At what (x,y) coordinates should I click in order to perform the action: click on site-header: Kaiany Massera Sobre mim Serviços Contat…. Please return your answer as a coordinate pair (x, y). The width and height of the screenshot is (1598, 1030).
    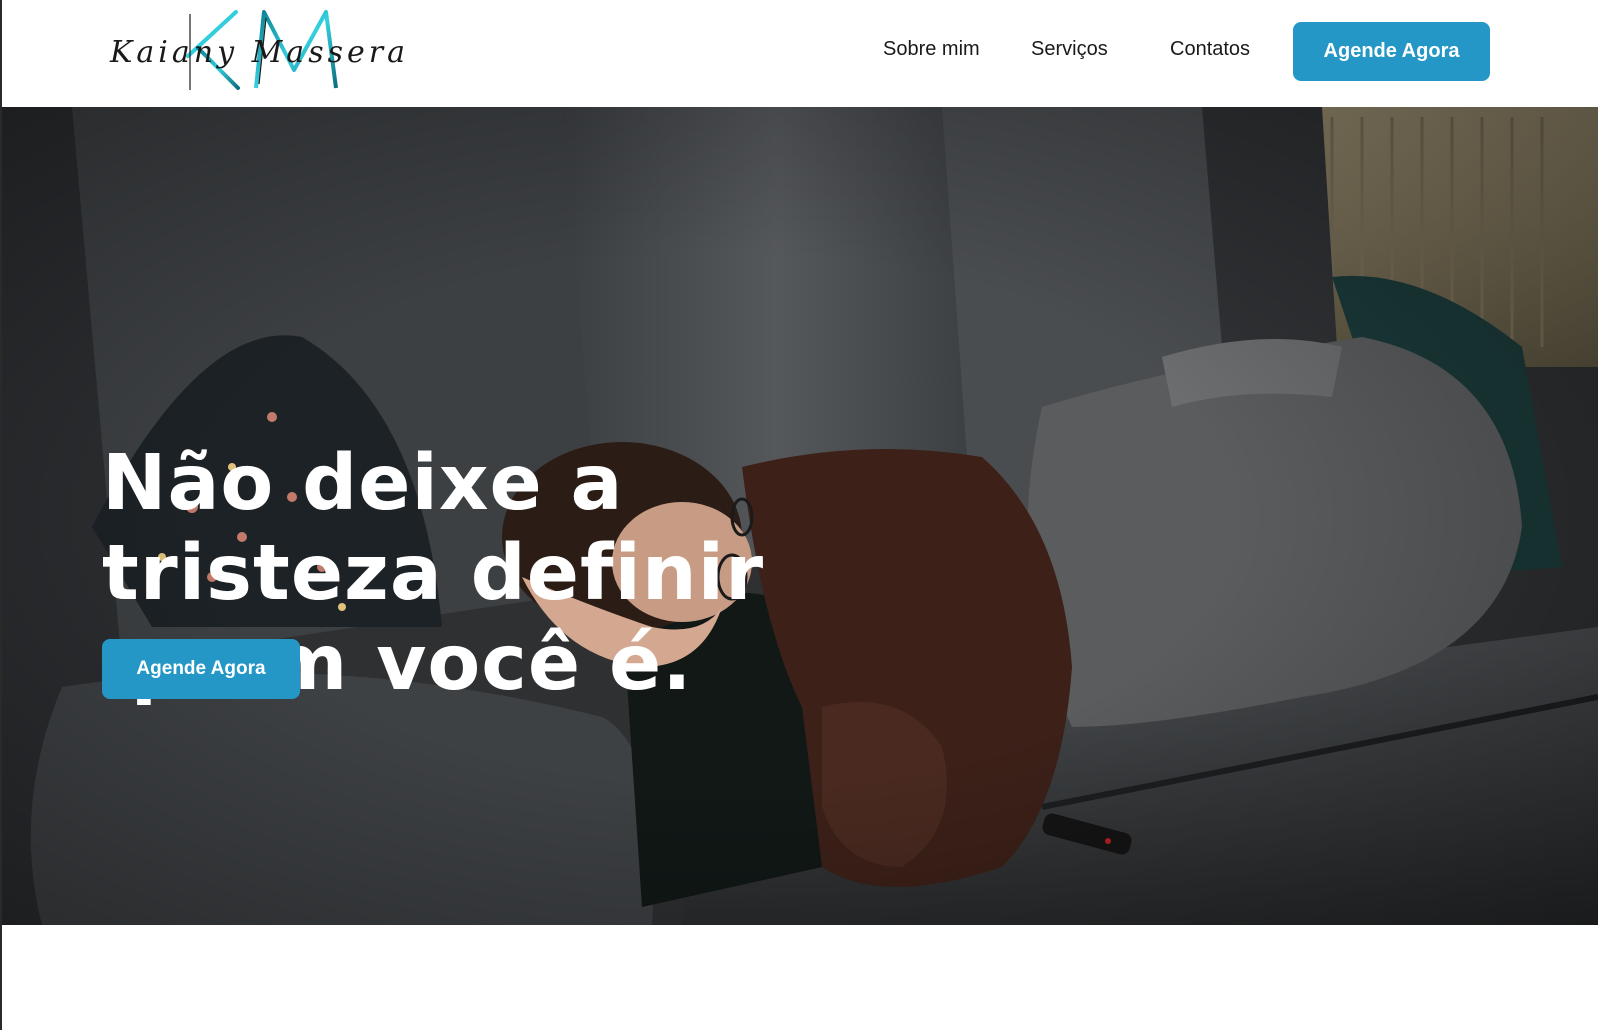
    Looking at the image, I should click on (799, 53).